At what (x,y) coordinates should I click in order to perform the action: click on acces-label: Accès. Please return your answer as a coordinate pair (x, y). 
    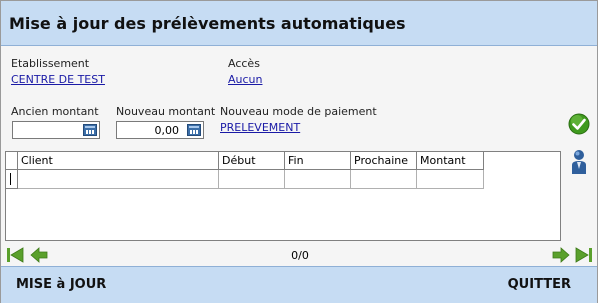
    Looking at the image, I should click on (244, 63).